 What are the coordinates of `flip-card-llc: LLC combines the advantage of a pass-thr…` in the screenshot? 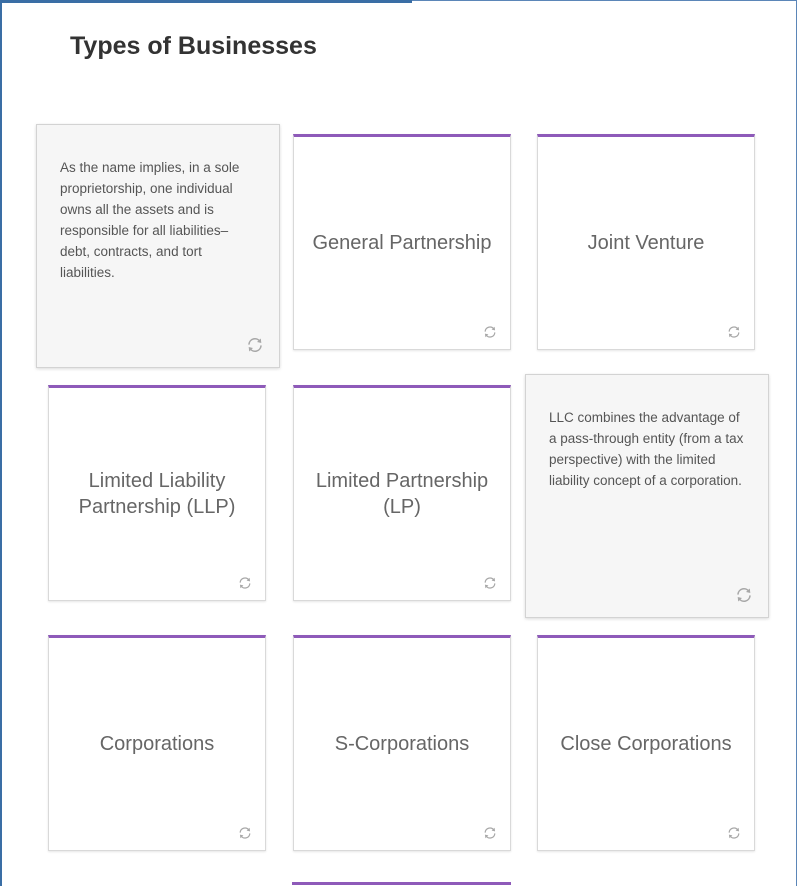 It's located at (647, 496).